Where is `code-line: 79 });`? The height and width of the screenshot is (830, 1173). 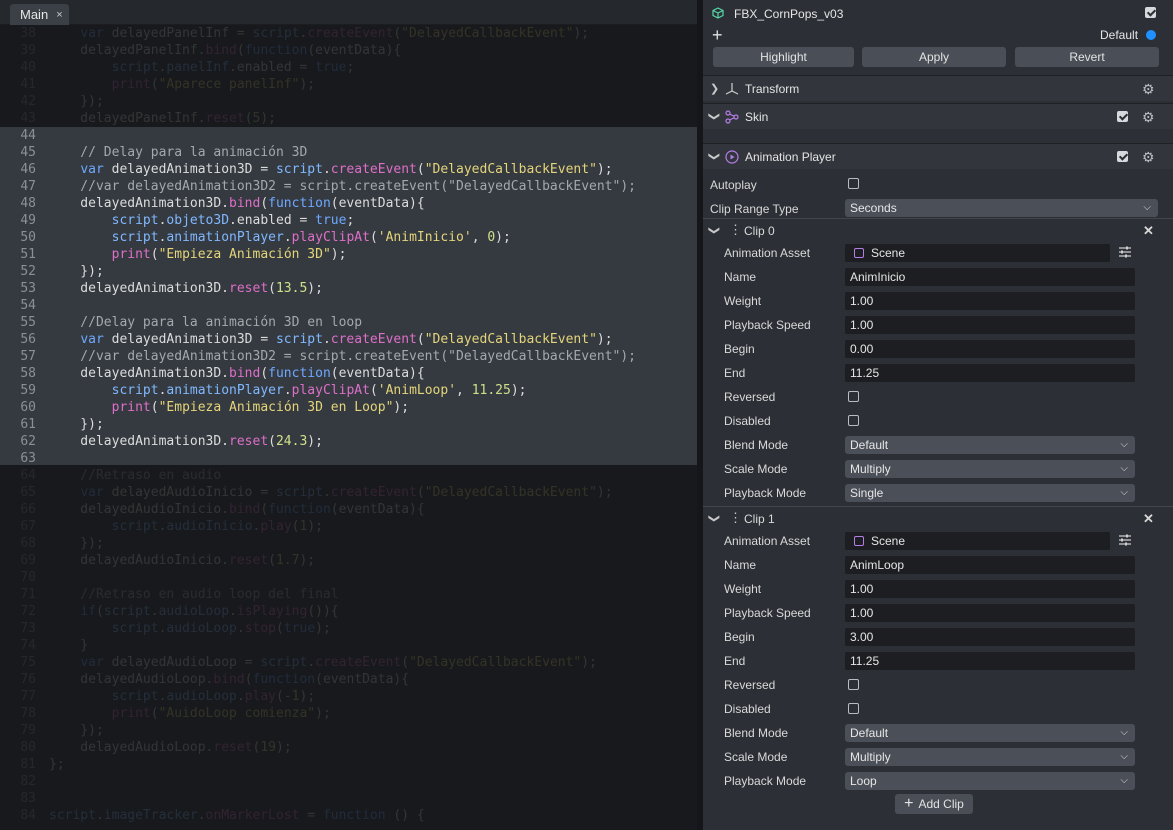 code-line: 79 }); is located at coordinates (351, 730).